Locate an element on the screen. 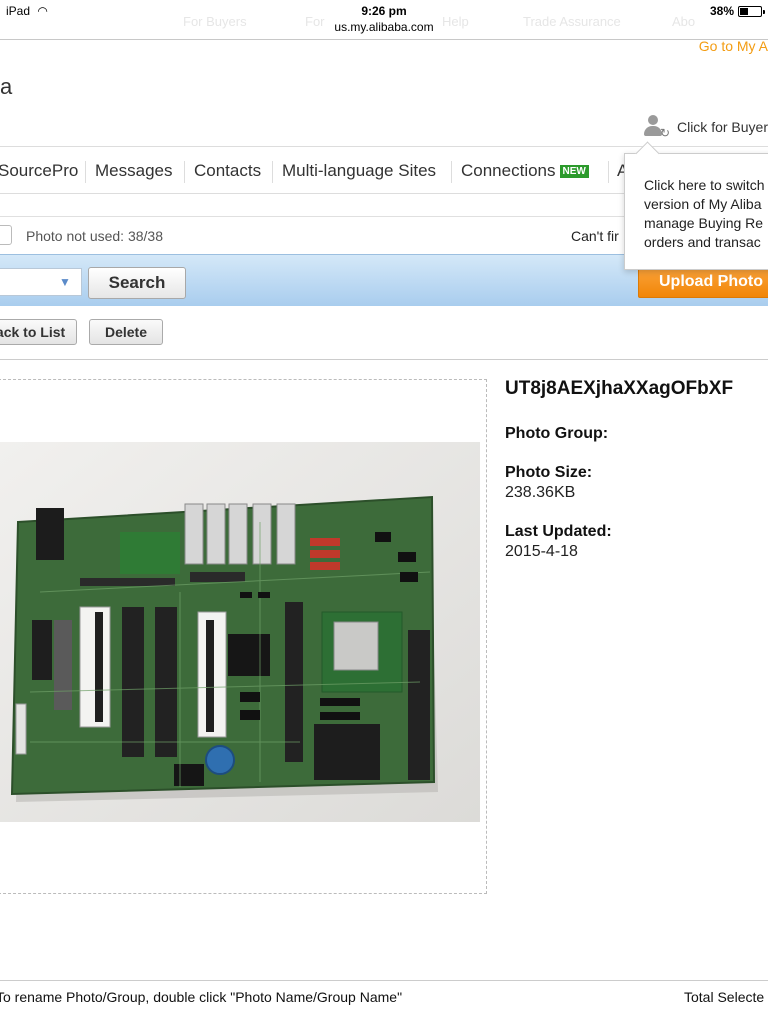  address-url: us.my.alibaba.com is located at coordinates (384, 27).